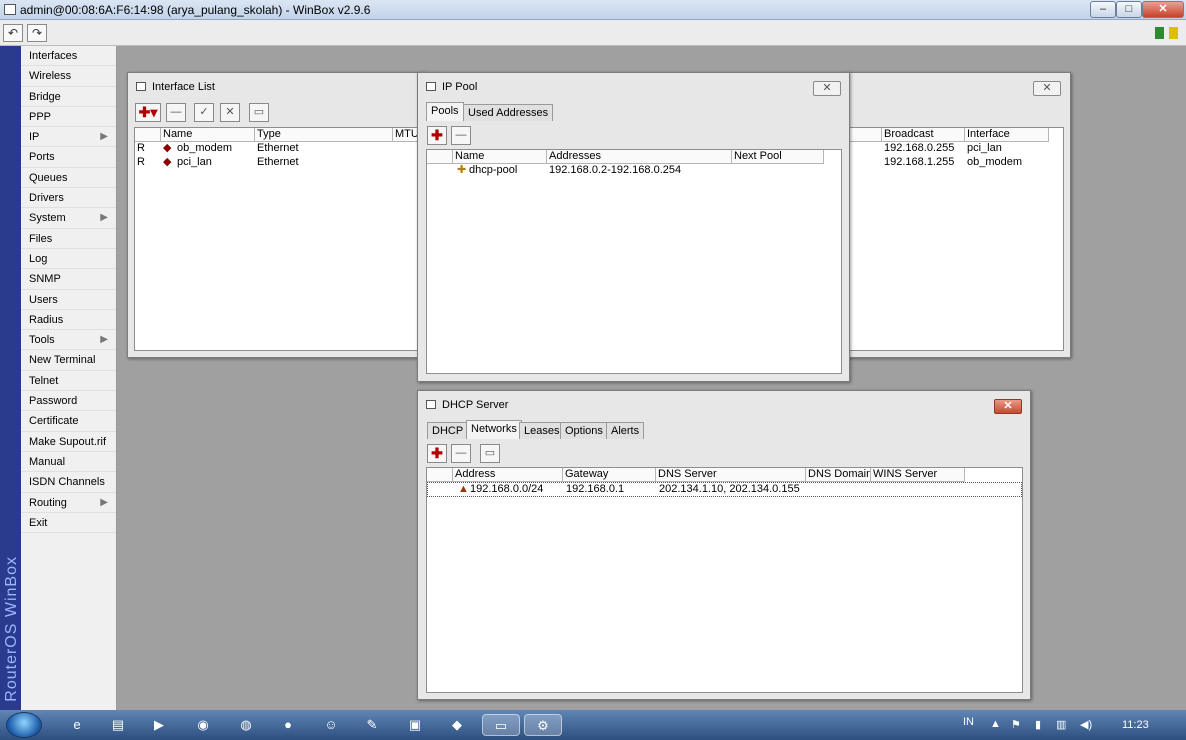 Image resolution: width=1186 pixels, height=740 pixels. What do you see at coordinates (68, 97) in the screenshot?
I see `menu-item-bridge: Bridge` at bounding box center [68, 97].